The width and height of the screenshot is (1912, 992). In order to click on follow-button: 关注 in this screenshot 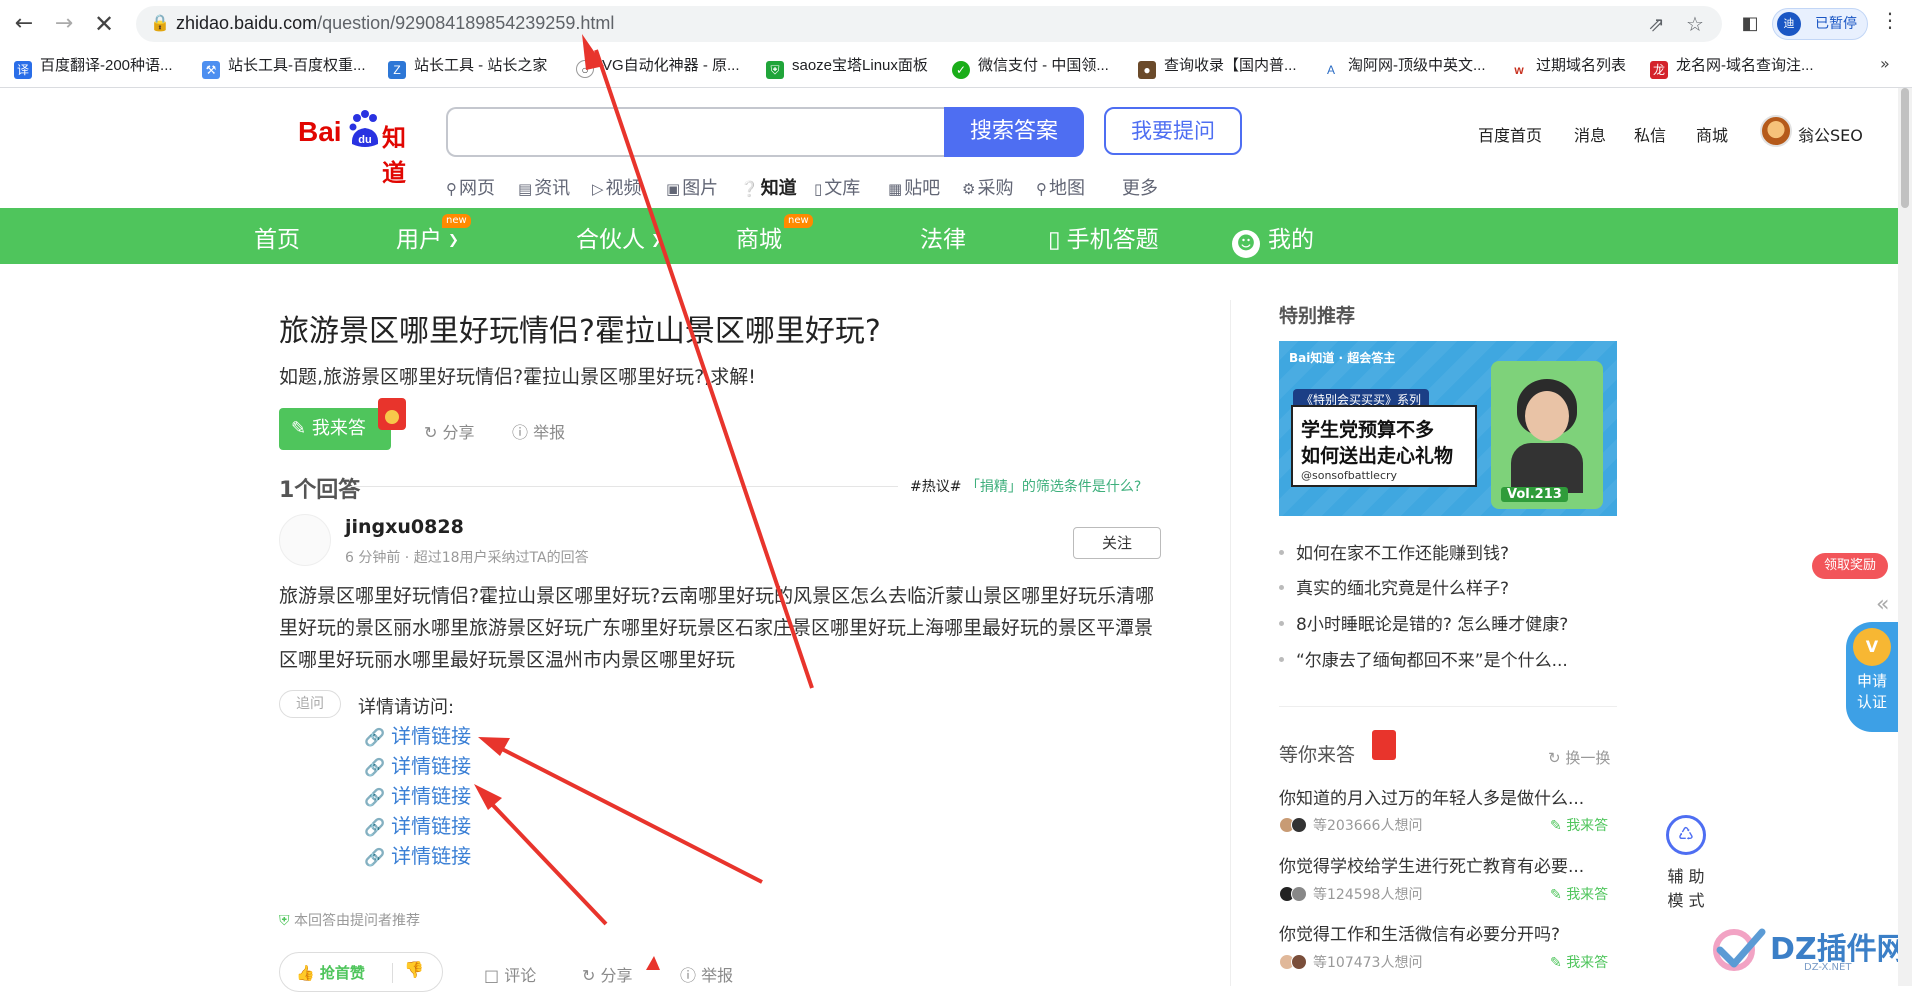, I will do `click(1117, 543)`.